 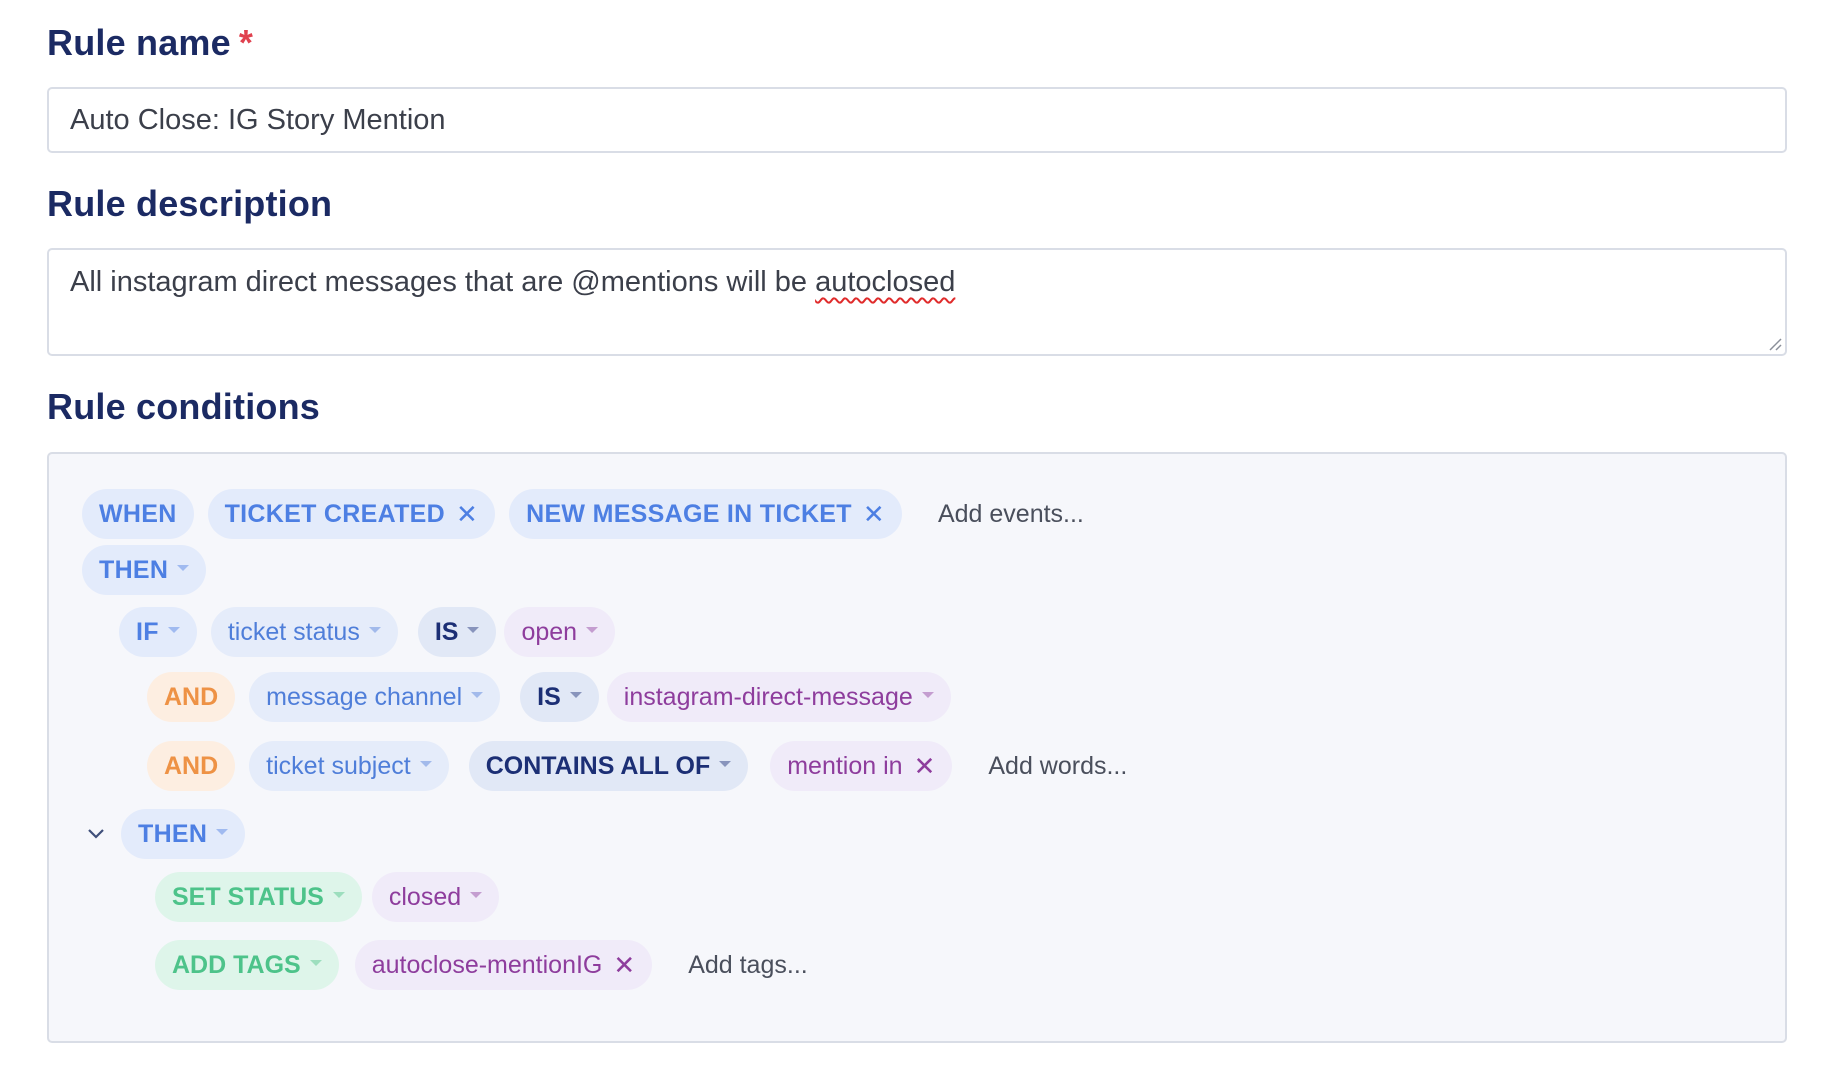 What do you see at coordinates (293, 631) in the screenshot?
I see `field-label: ticket status` at bounding box center [293, 631].